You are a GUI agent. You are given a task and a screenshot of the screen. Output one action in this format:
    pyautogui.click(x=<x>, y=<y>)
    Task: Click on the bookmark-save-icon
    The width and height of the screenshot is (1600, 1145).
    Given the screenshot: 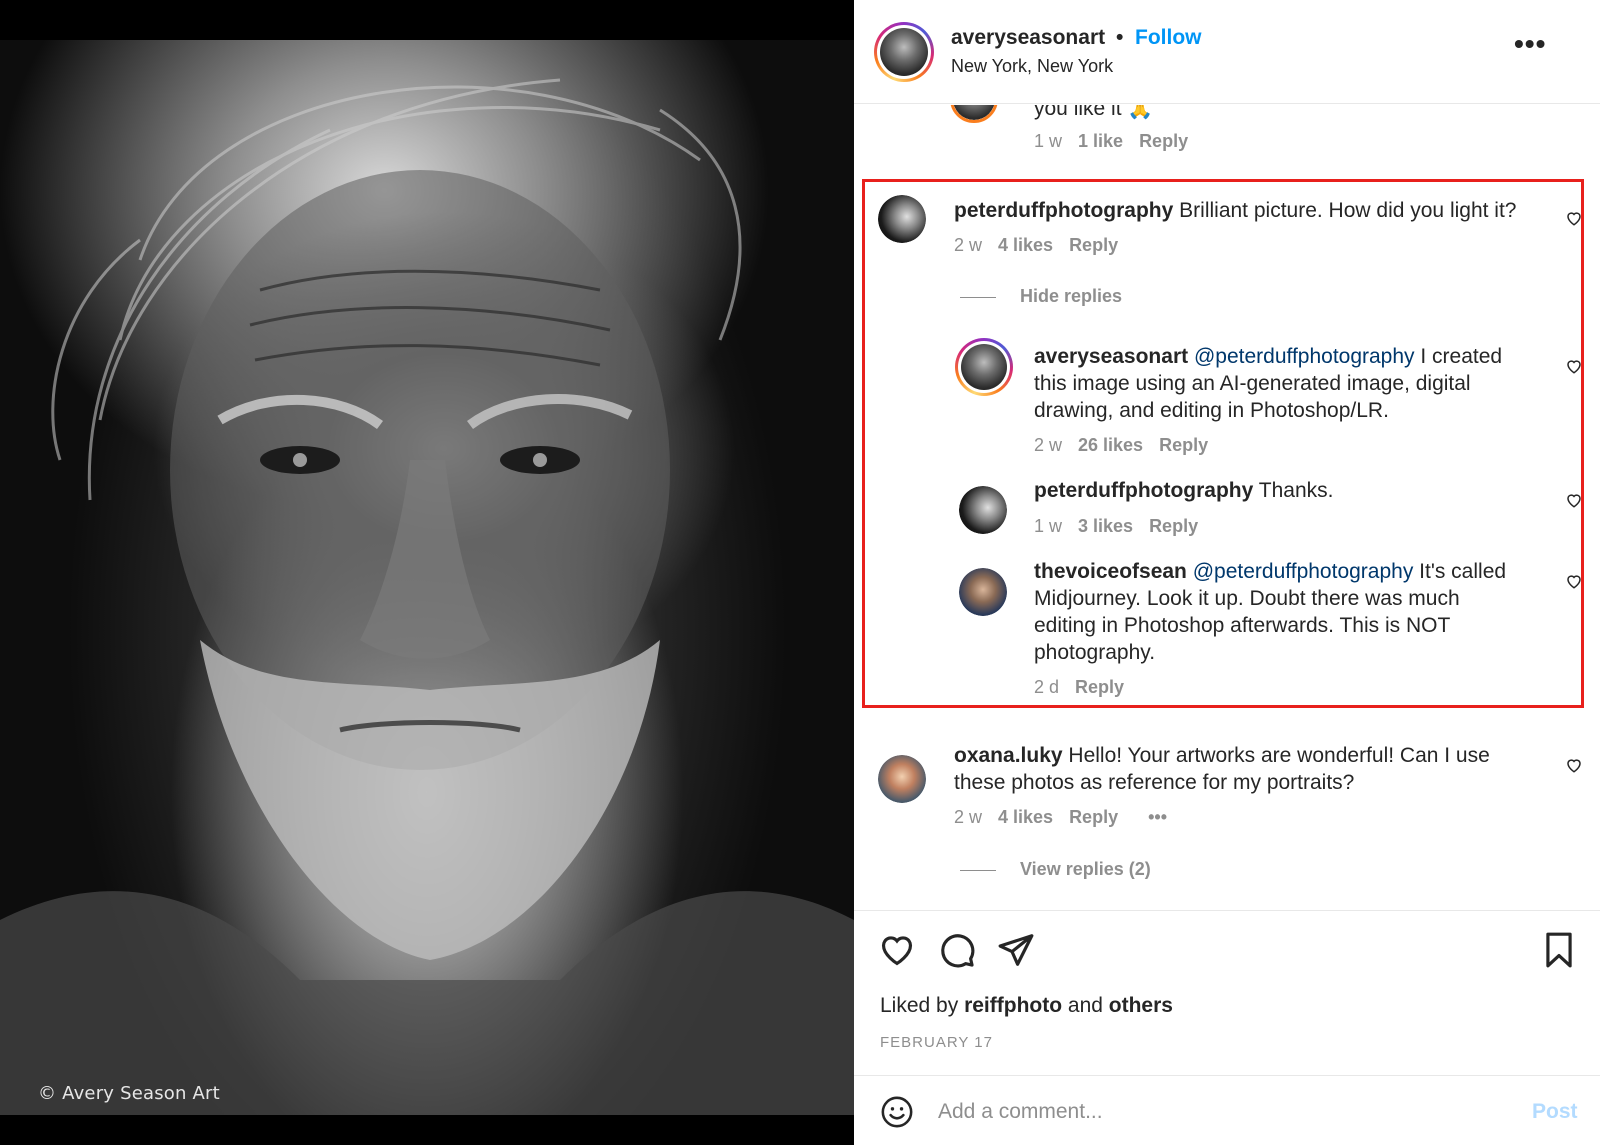 What is the action you would take?
    pyautogui.click(x=1559, y=950)
    